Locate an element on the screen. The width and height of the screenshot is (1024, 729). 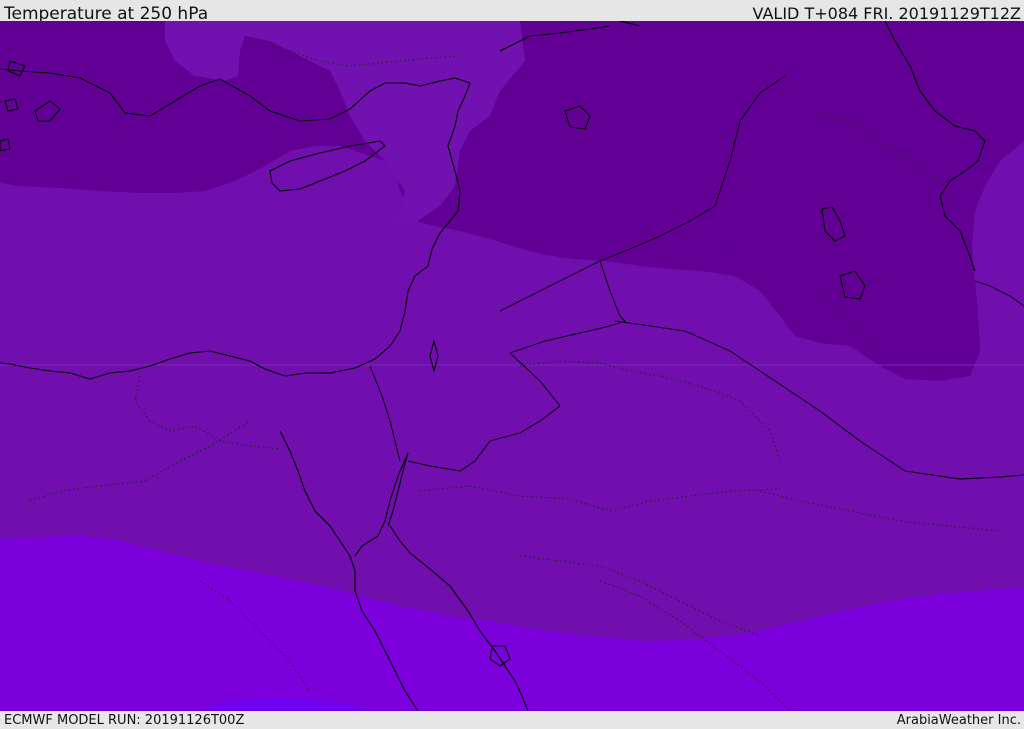
credit-label: ArabiaWeather Inc. is located at coordinates (958, 720).